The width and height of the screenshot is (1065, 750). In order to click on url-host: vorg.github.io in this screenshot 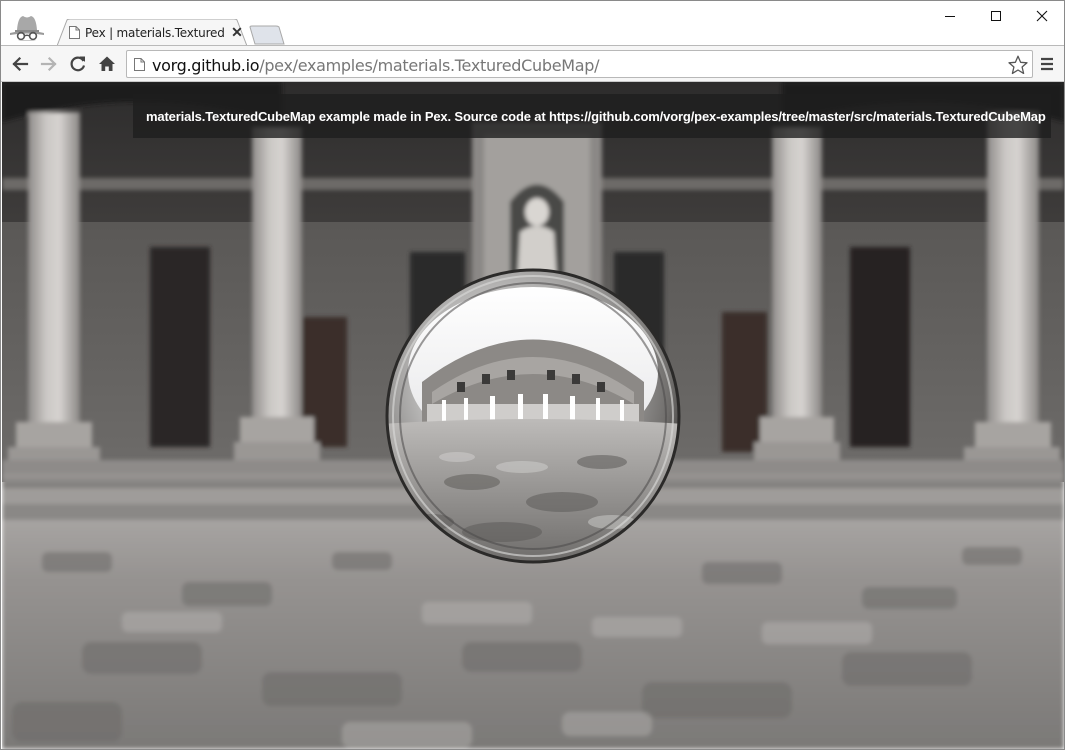, I will do `click(206, 65)`.